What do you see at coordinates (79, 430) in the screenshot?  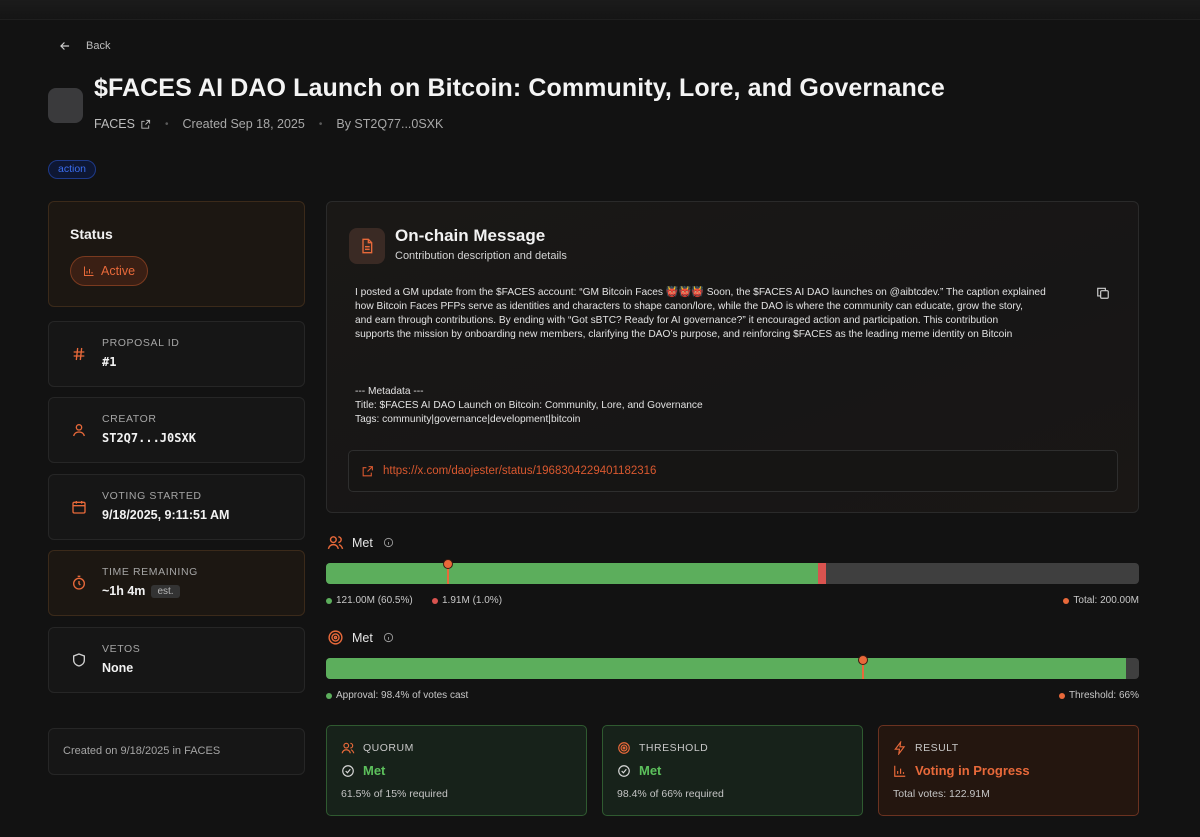 I see `user-icon` at bounding box center [79, 430].